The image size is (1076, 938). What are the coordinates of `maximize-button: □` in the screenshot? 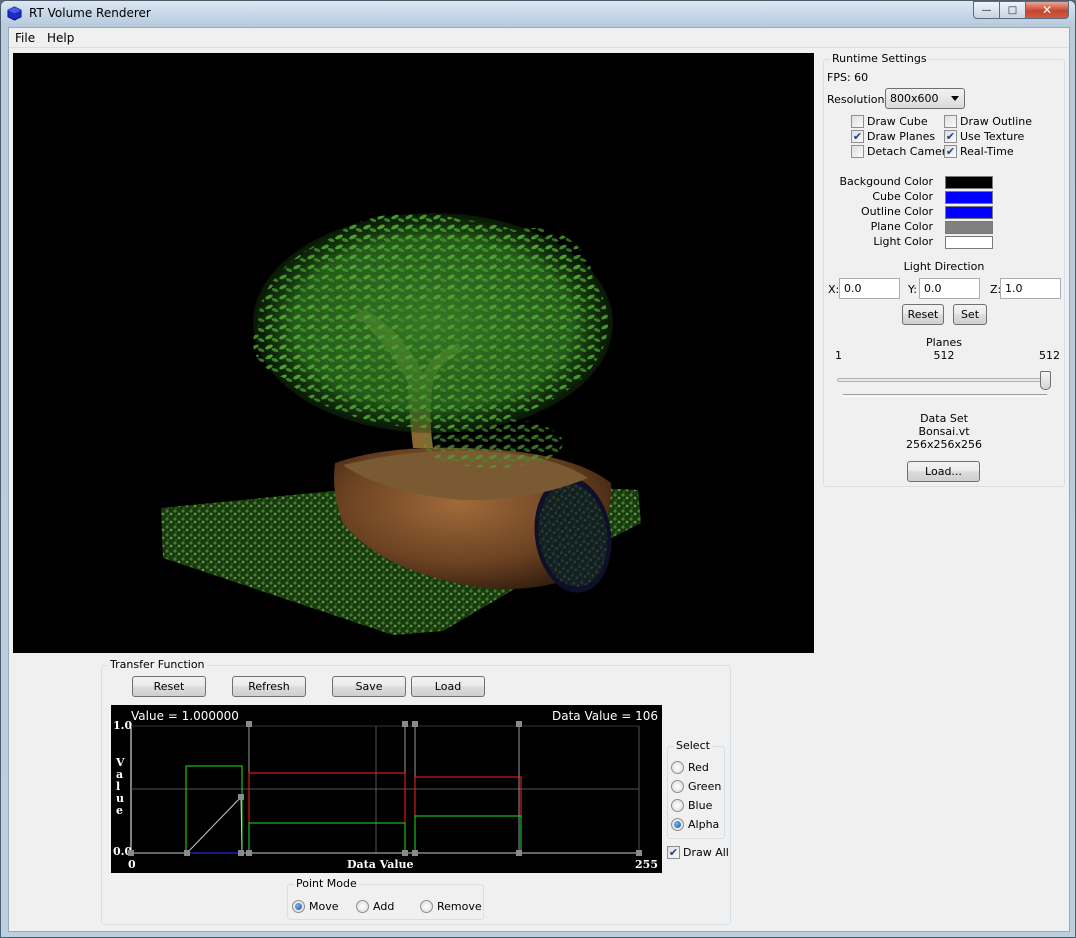 It's located at (1012, 10).